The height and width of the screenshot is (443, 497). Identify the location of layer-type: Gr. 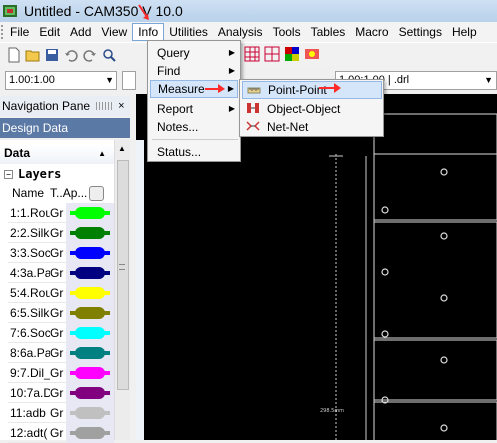
(57, 312).